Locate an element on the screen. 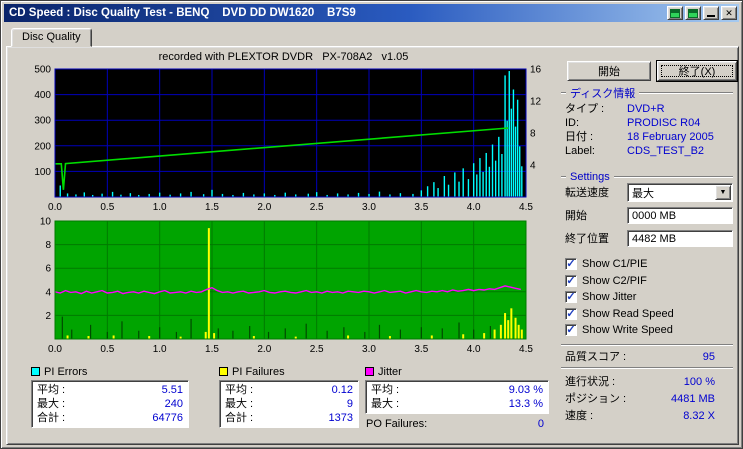  checkbox-show-write-speed: ✓ Show Write Speed is located at coordinates (619, 330).